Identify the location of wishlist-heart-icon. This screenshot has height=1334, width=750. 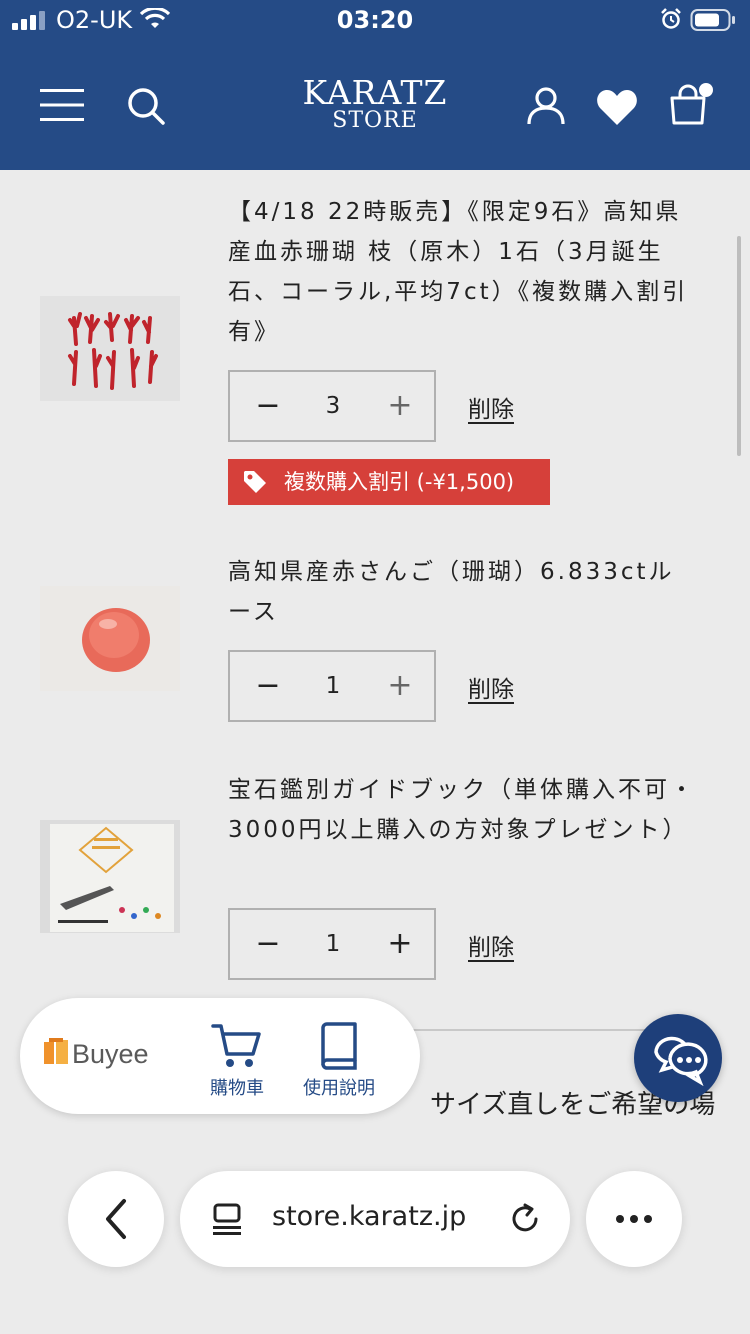
(617, 107).